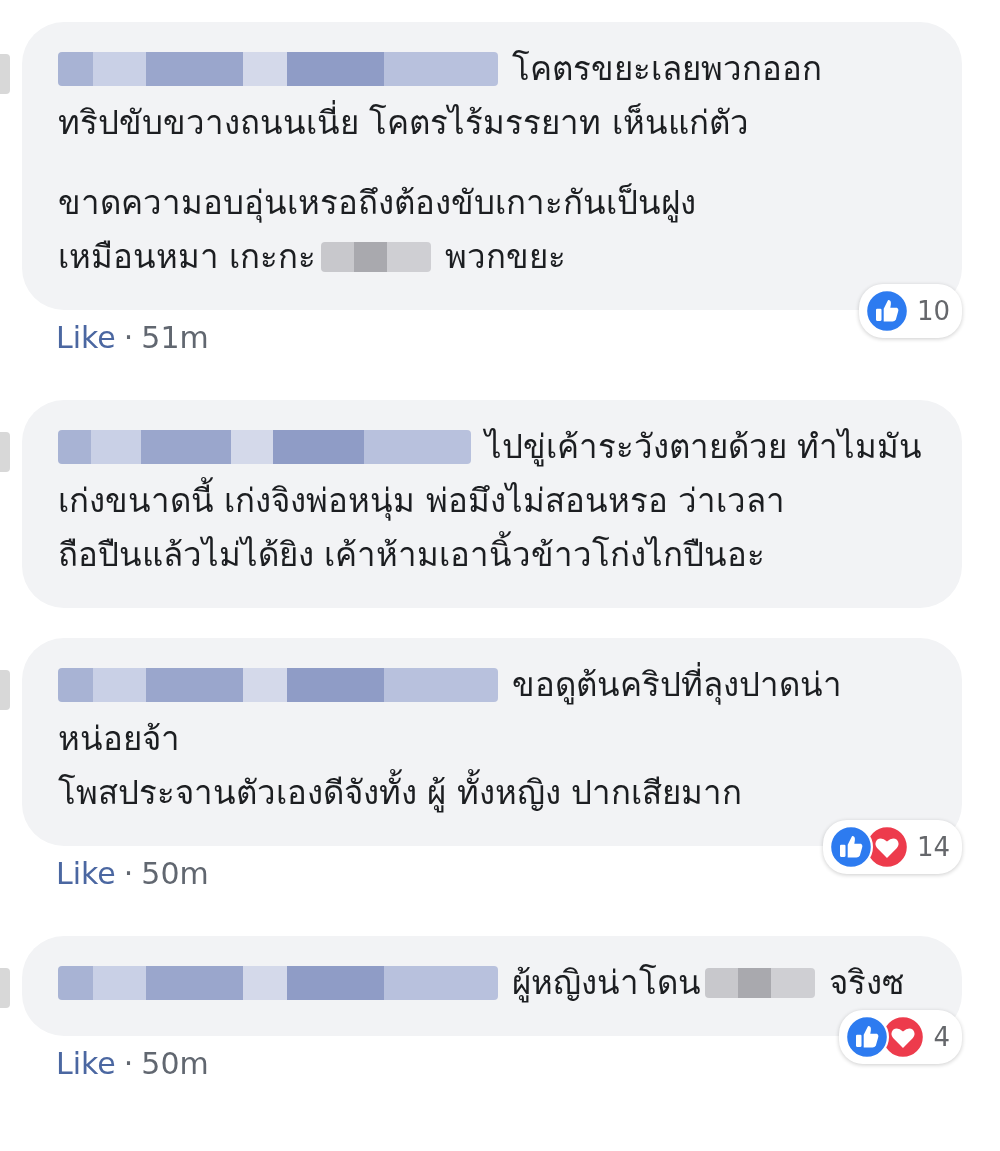 This screenshot has height=1151, width=1000. Describe the element at coordinates (187, 257) in the screenshot. I see `comment-text: เหมือนหมา เกะกะ` at that location.